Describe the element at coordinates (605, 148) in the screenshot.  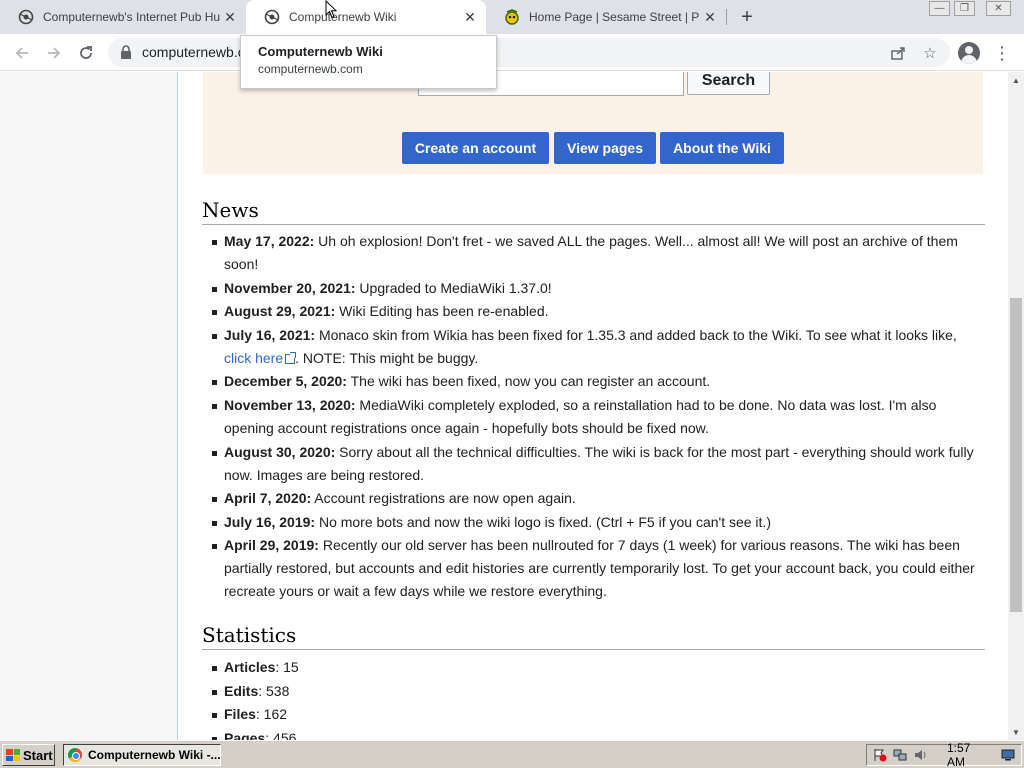
I see `view-pages-button: View pages` at that location.